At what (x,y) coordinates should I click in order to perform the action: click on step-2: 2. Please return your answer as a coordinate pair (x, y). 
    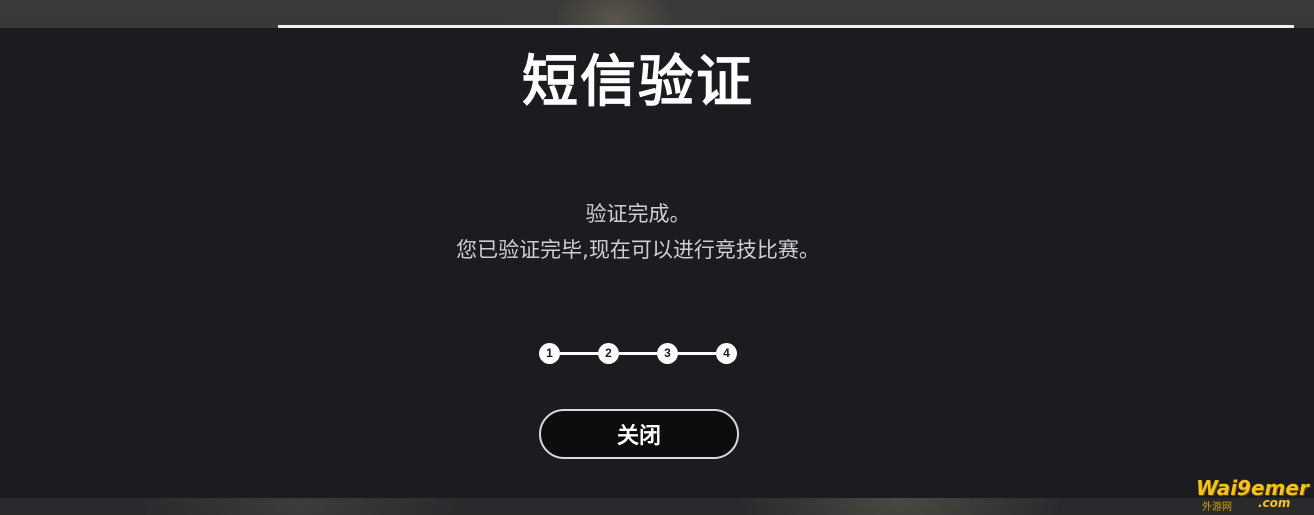
    Looking at the image, I should click on (608, 353).